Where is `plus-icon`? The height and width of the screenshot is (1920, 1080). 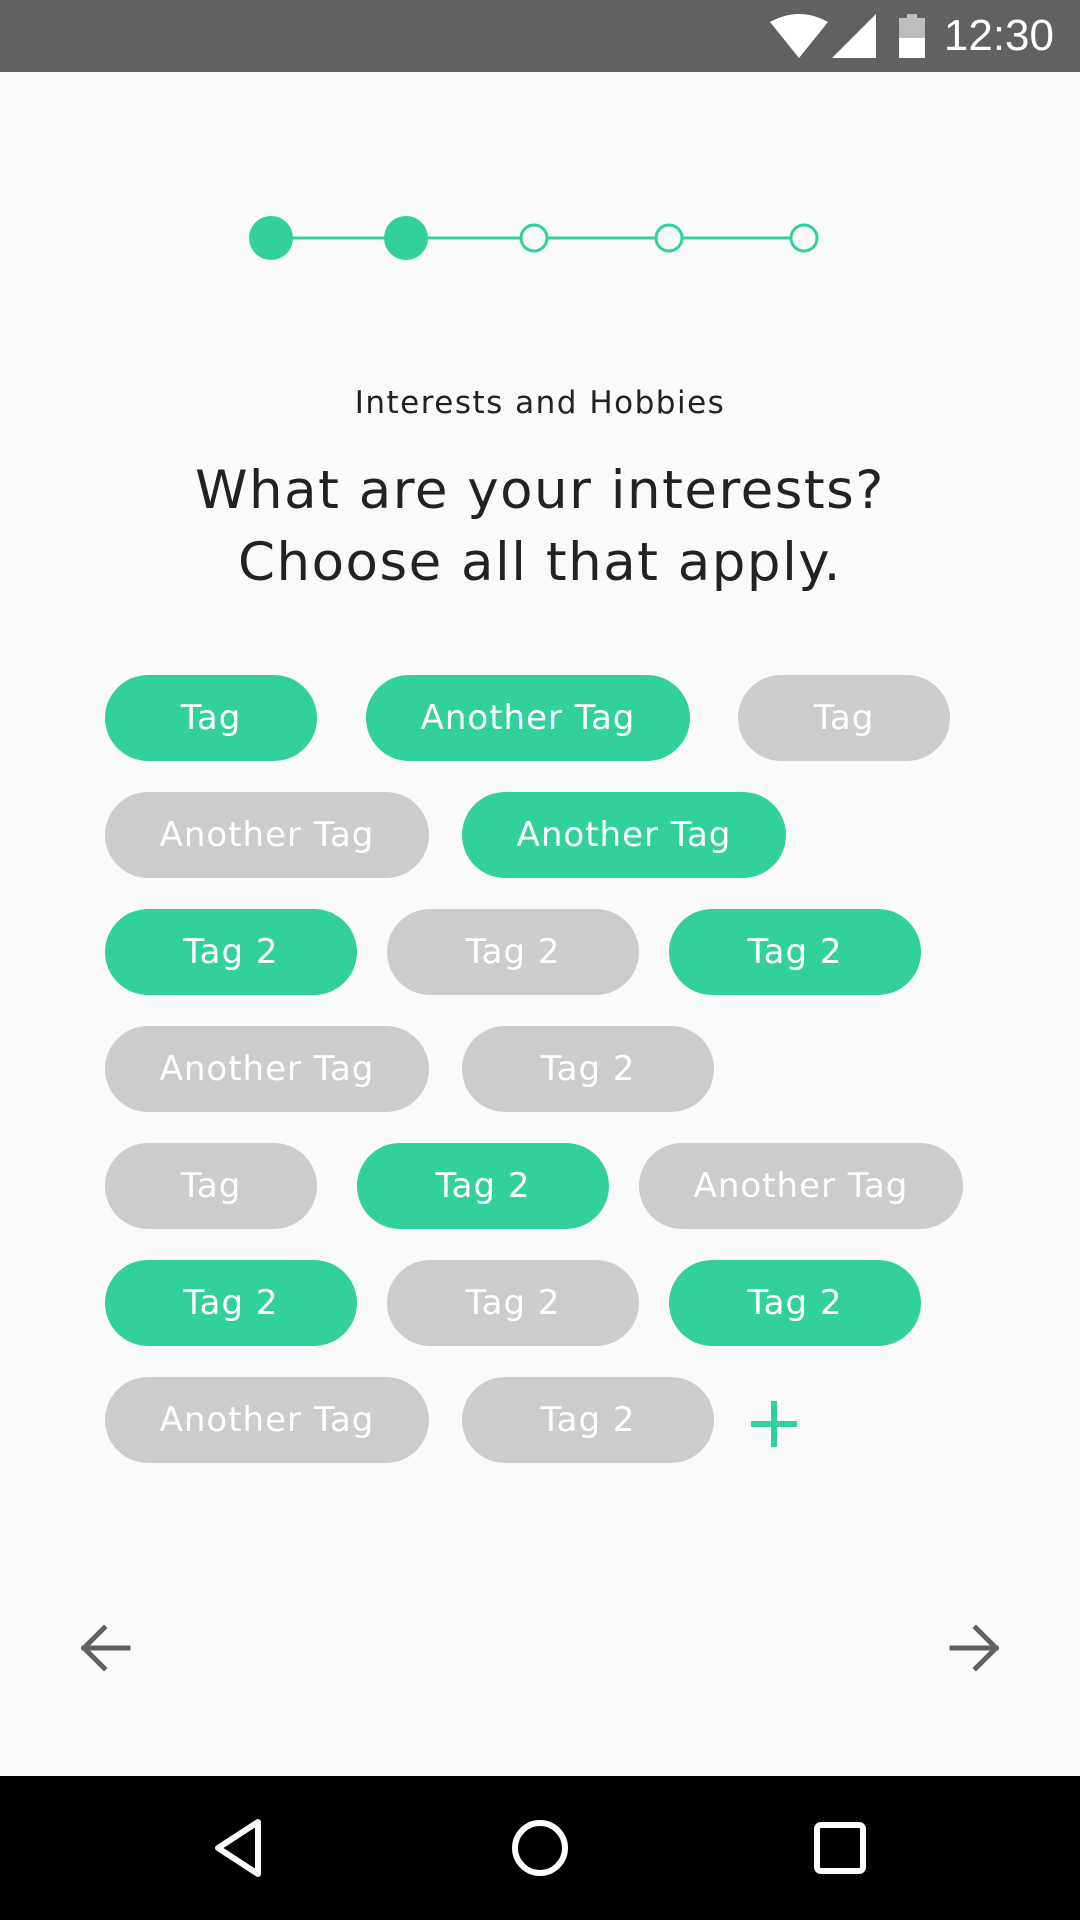
plus-icon is located at coordinates (774, 1424).